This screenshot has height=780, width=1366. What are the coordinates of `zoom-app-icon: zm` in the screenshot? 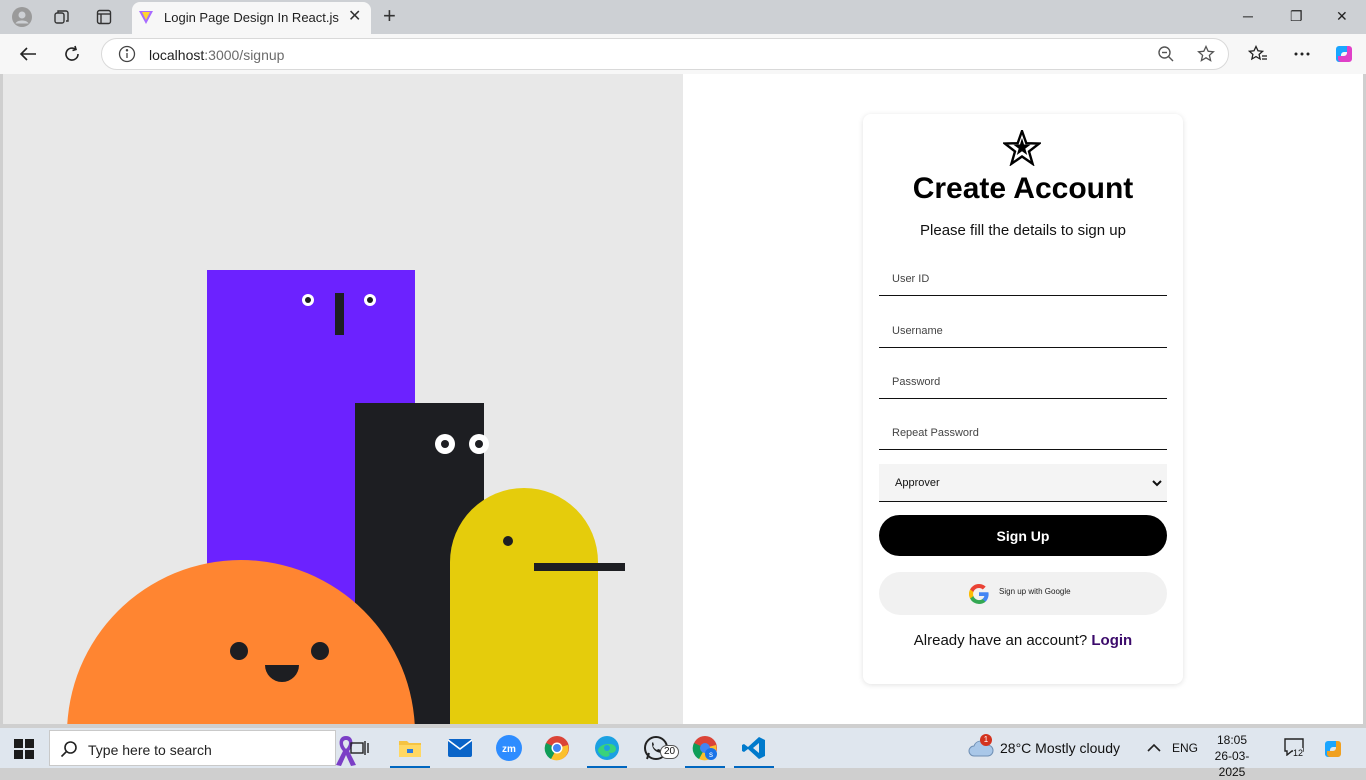 It's located at (509, 748).